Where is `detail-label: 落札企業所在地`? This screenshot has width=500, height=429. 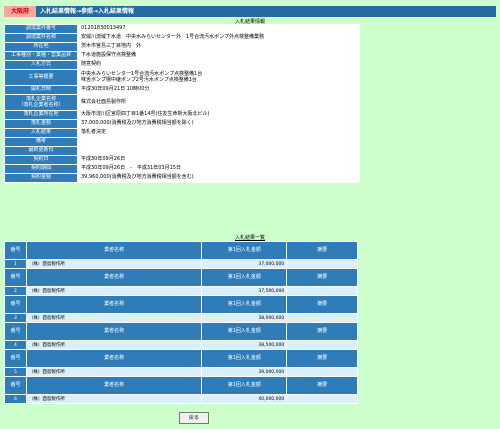
detail-label: 落札企業所在地 is located at coordinates (41, 115).